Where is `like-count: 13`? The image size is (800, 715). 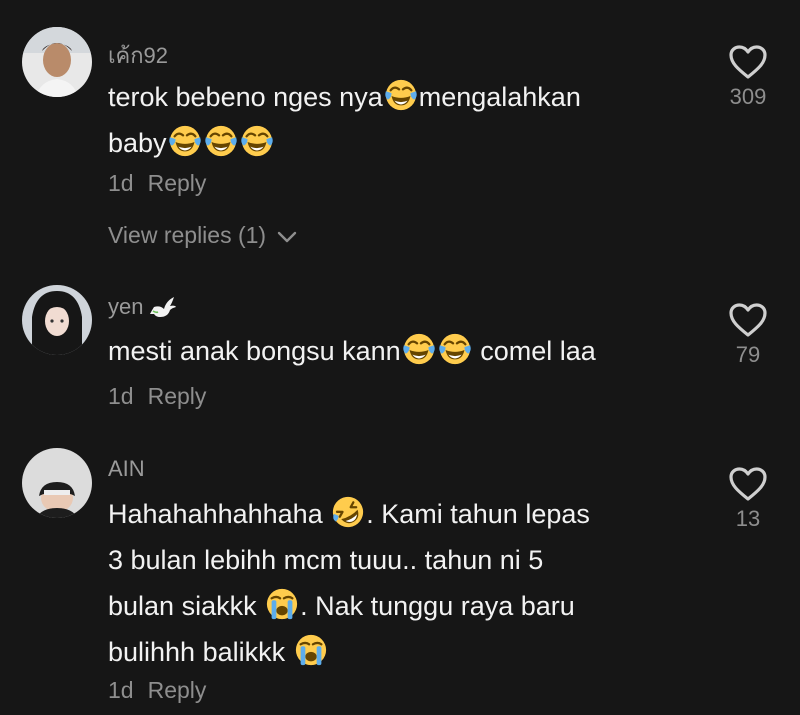 like-count: 13 is located at coordinates (748, 518).